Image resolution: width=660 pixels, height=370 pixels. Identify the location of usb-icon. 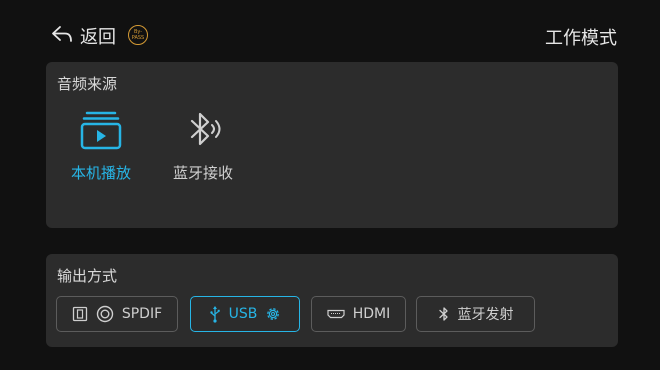
(215, 314).